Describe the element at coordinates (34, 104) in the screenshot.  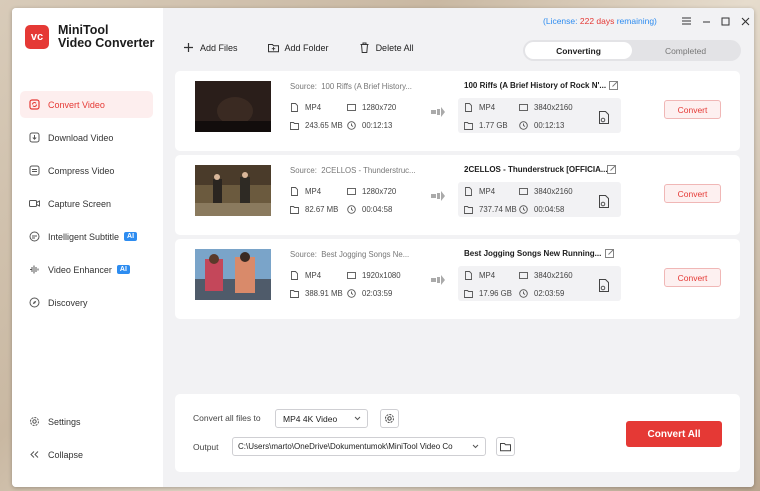
I see `convert-icon` at that location.